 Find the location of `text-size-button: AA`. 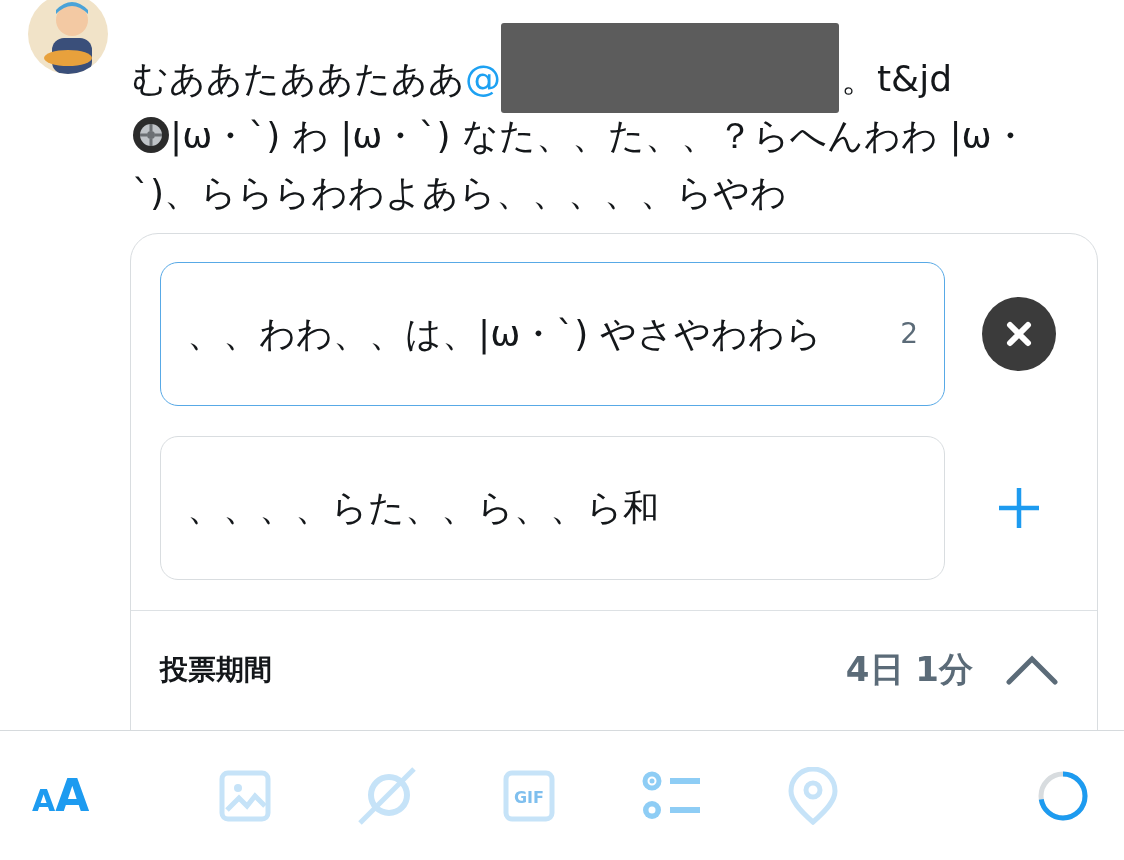

text-size-button: AA is located at coordinates (61, 795).